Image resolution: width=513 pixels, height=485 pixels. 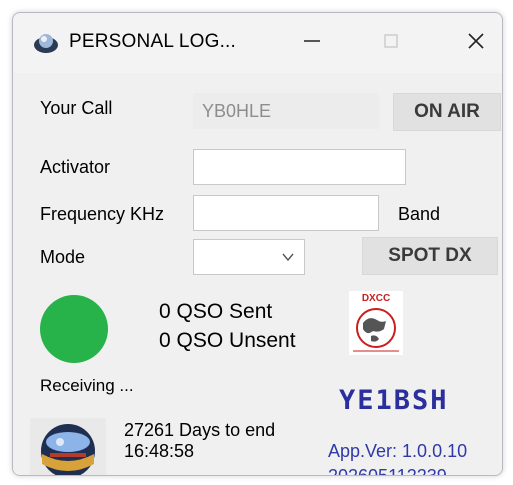 I want to click on clock-time: 16:48:58, so click(x=159, y=451).